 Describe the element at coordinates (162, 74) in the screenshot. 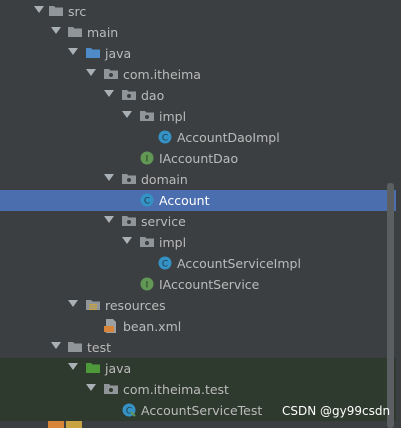

I see `tree-node-label: com.itheima` at that location.